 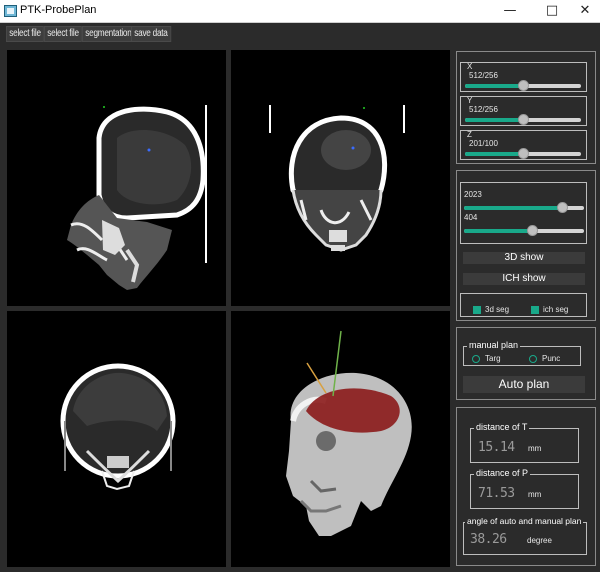 What do you see at coordinates (470, 100) in the screenshot?
I see `y-label: Y` at bounding box center [470, 100].